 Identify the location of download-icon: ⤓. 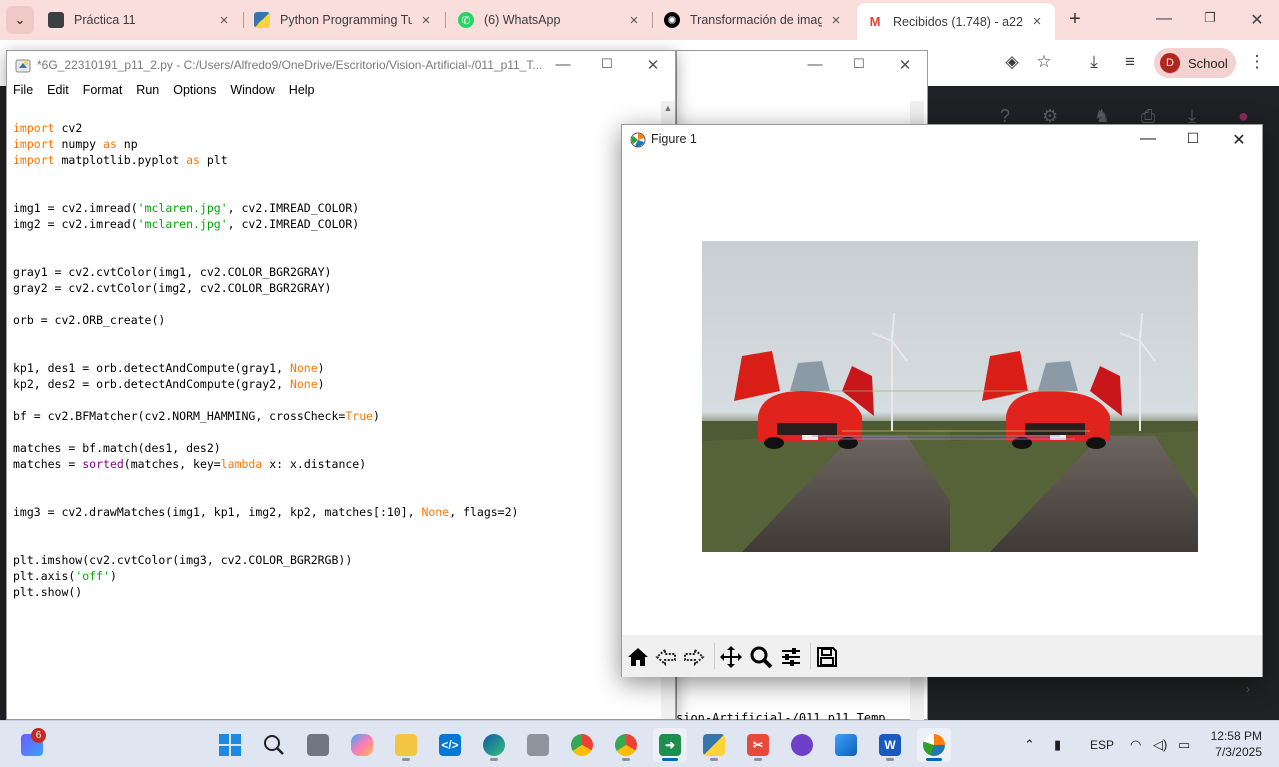
(1094, 62).